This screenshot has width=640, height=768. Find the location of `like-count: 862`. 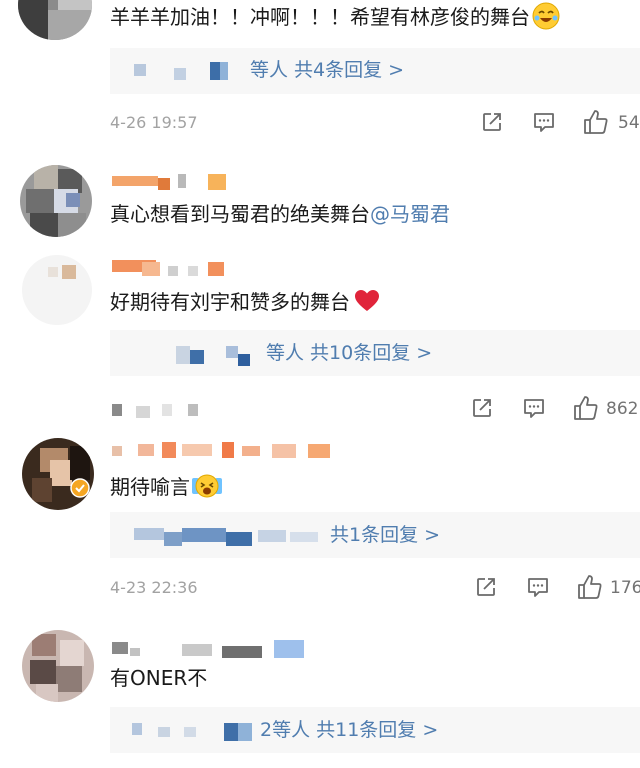

like-count: 862 is located at coordinates (622, 409).